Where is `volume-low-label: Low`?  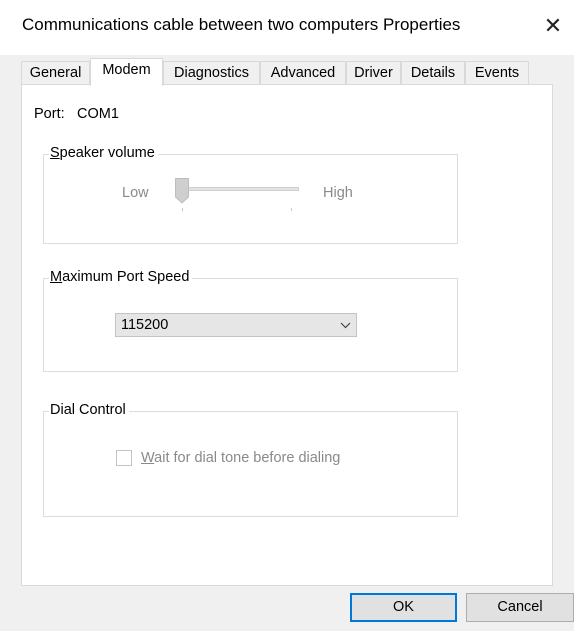 volume-low-label: Low is located at coordinates (135, 193).